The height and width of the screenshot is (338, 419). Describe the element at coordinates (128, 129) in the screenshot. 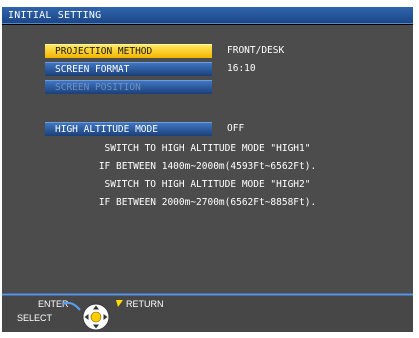

I see `menu-item-high-altitude-mode: HIGH ALTITUDE MODE` at that location.